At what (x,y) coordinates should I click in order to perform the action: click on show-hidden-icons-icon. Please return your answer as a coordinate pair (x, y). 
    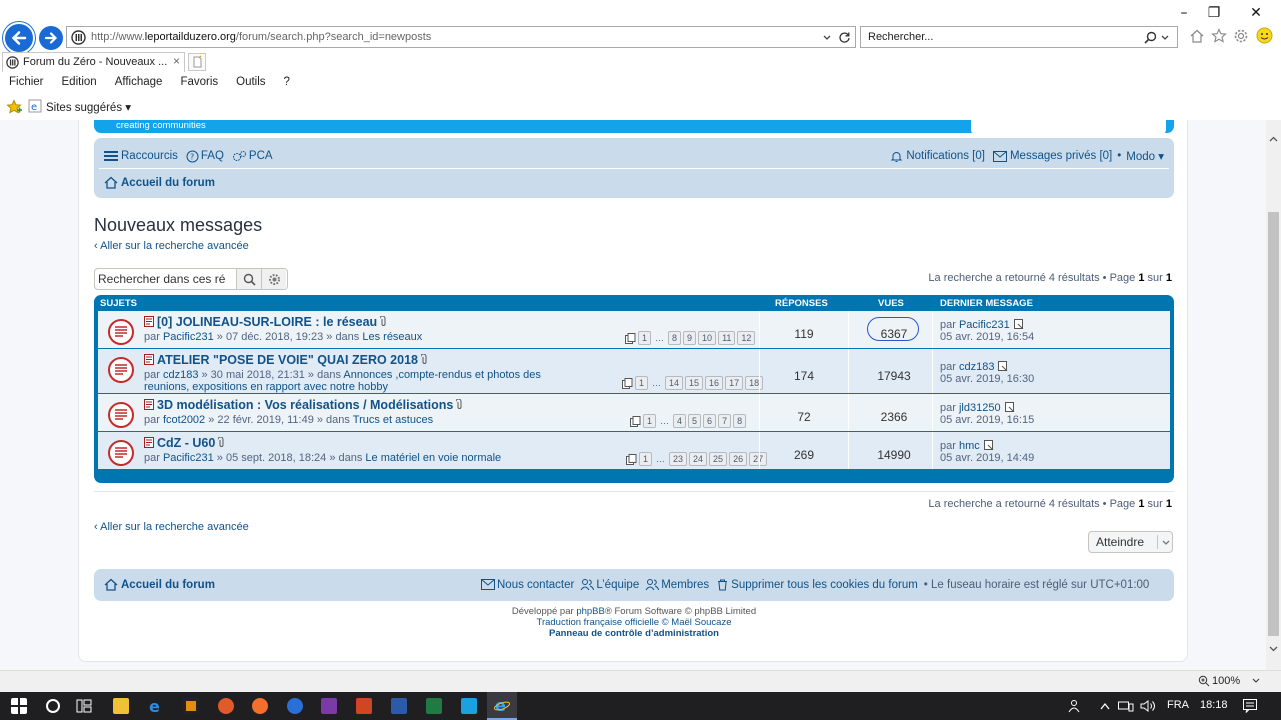
    Looking at the image, I should click on (1105, 706).